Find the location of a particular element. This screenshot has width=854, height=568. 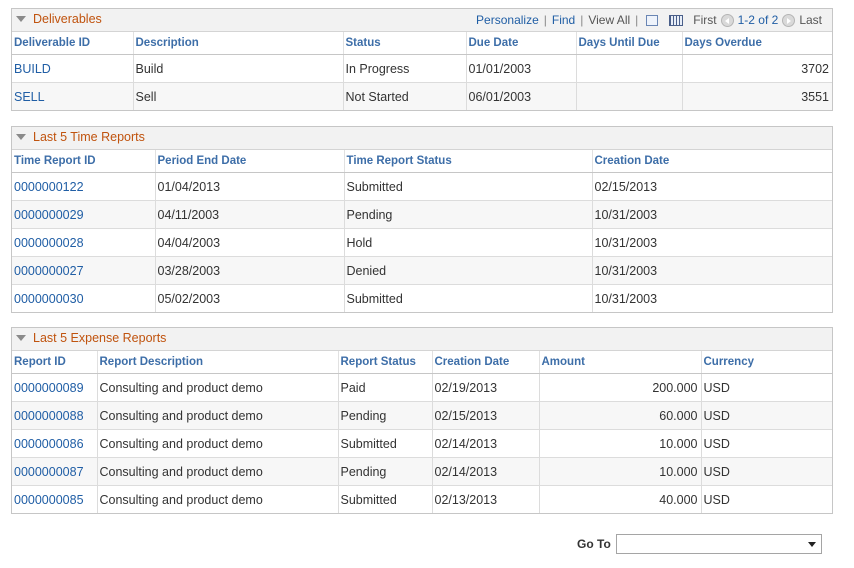

deliverables-title: Deliverables is located at coordinates (59, 19).